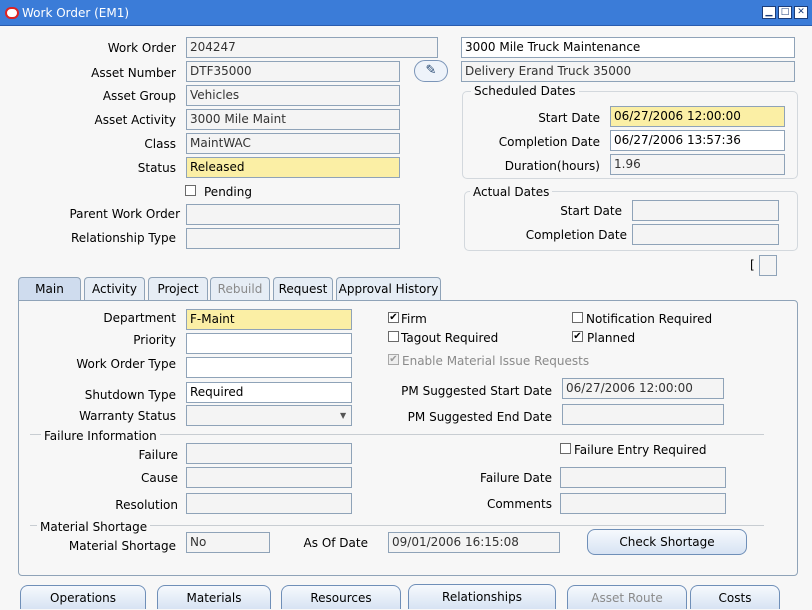 Image resolution: width=812 pixels, height=610 pixels. I want to click on pm-end-label: PM Suggested End Date, so click(479, 417).